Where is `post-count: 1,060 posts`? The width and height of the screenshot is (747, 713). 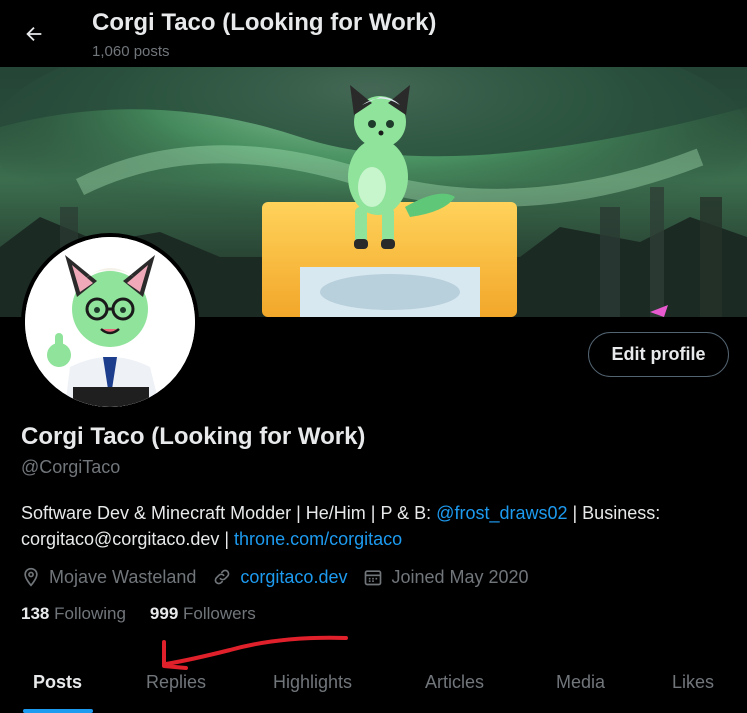 post-count: 1,060 posts is located at coordinates (131, 51).